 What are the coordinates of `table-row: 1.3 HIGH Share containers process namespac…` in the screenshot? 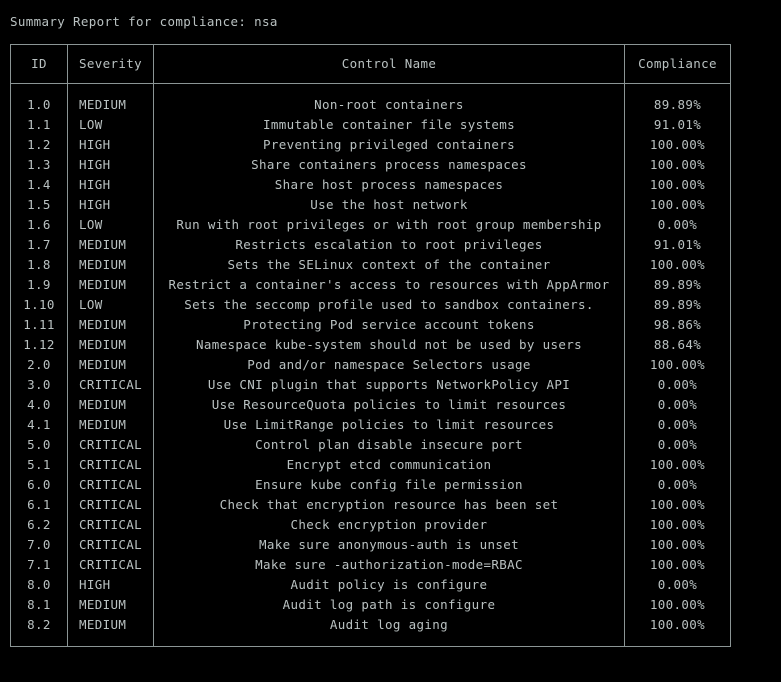 It's located at (370, 165).